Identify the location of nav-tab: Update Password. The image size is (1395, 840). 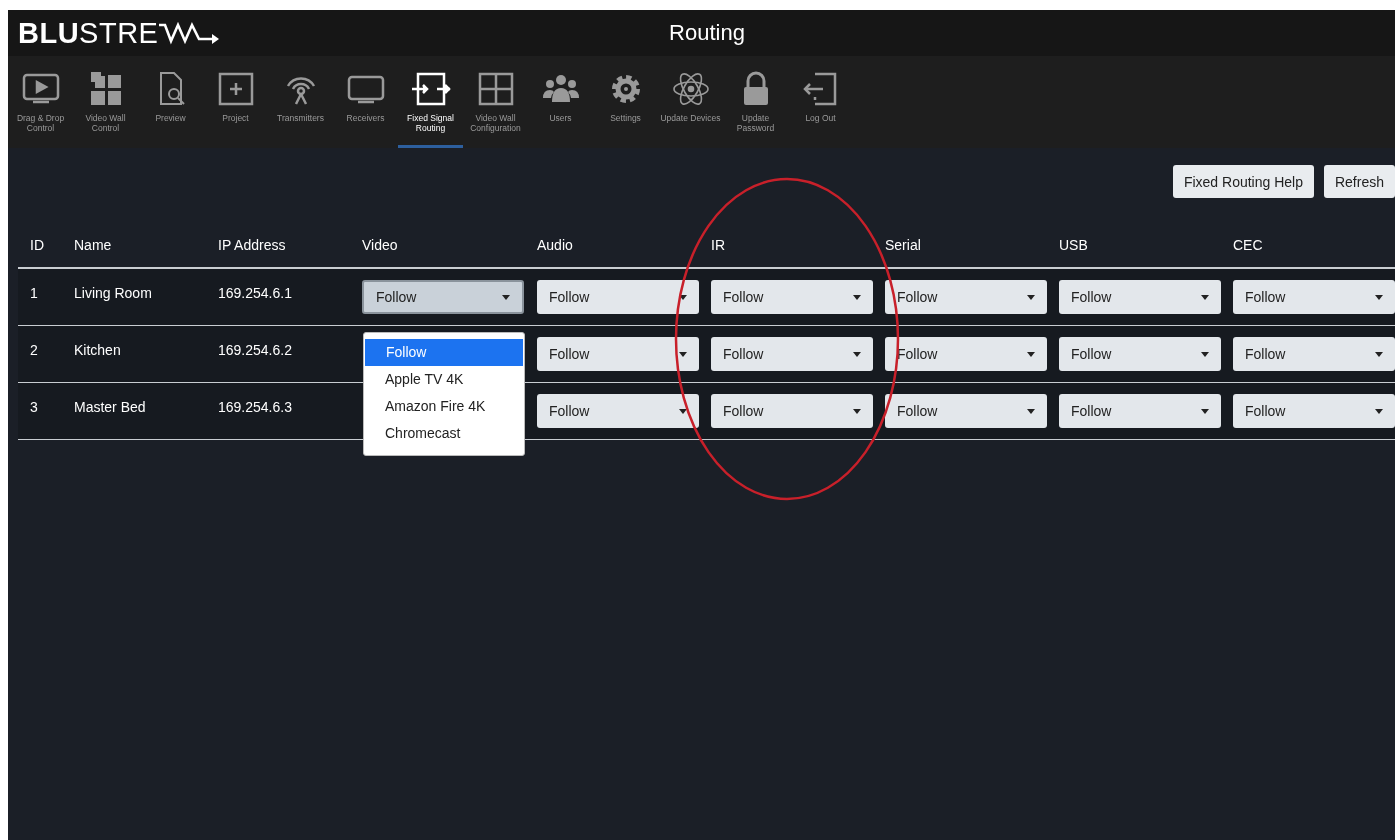
(755, 102).